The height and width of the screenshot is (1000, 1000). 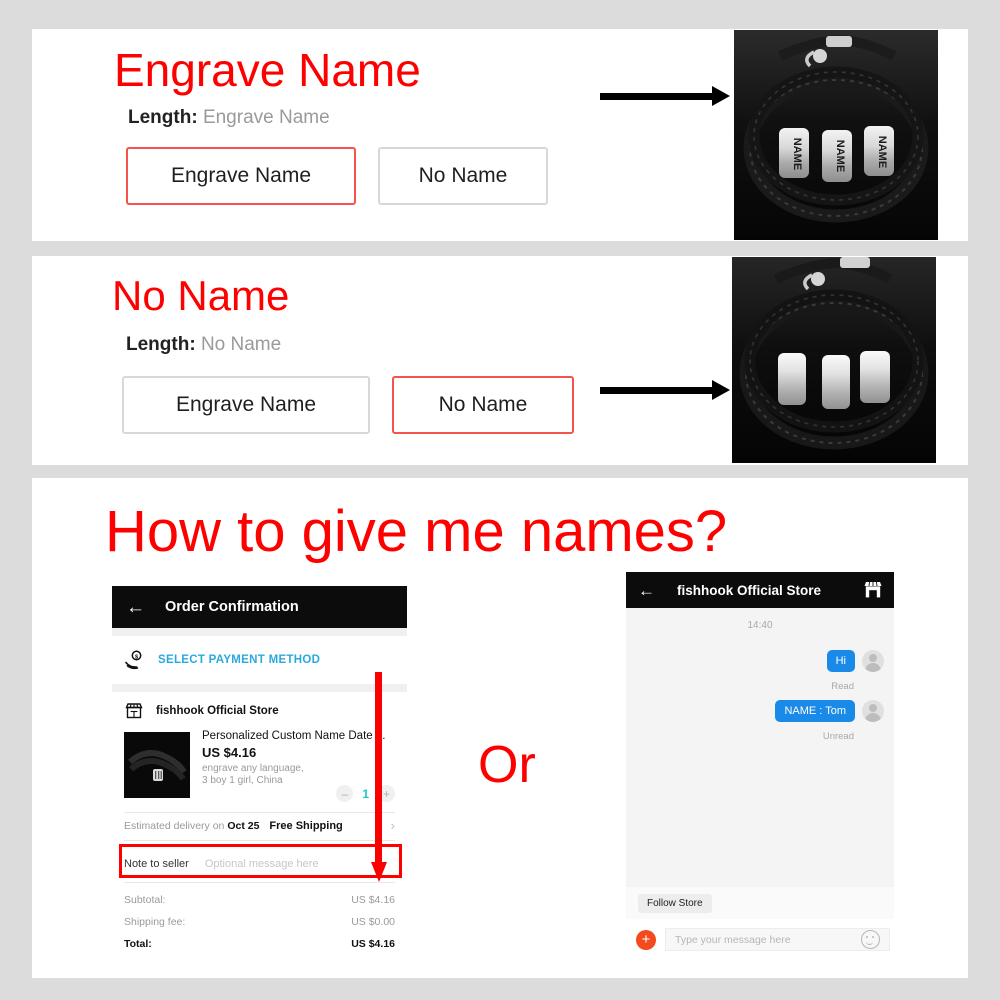 I want to click on summary-label: Subtotal:, so click(x=145, y=900).